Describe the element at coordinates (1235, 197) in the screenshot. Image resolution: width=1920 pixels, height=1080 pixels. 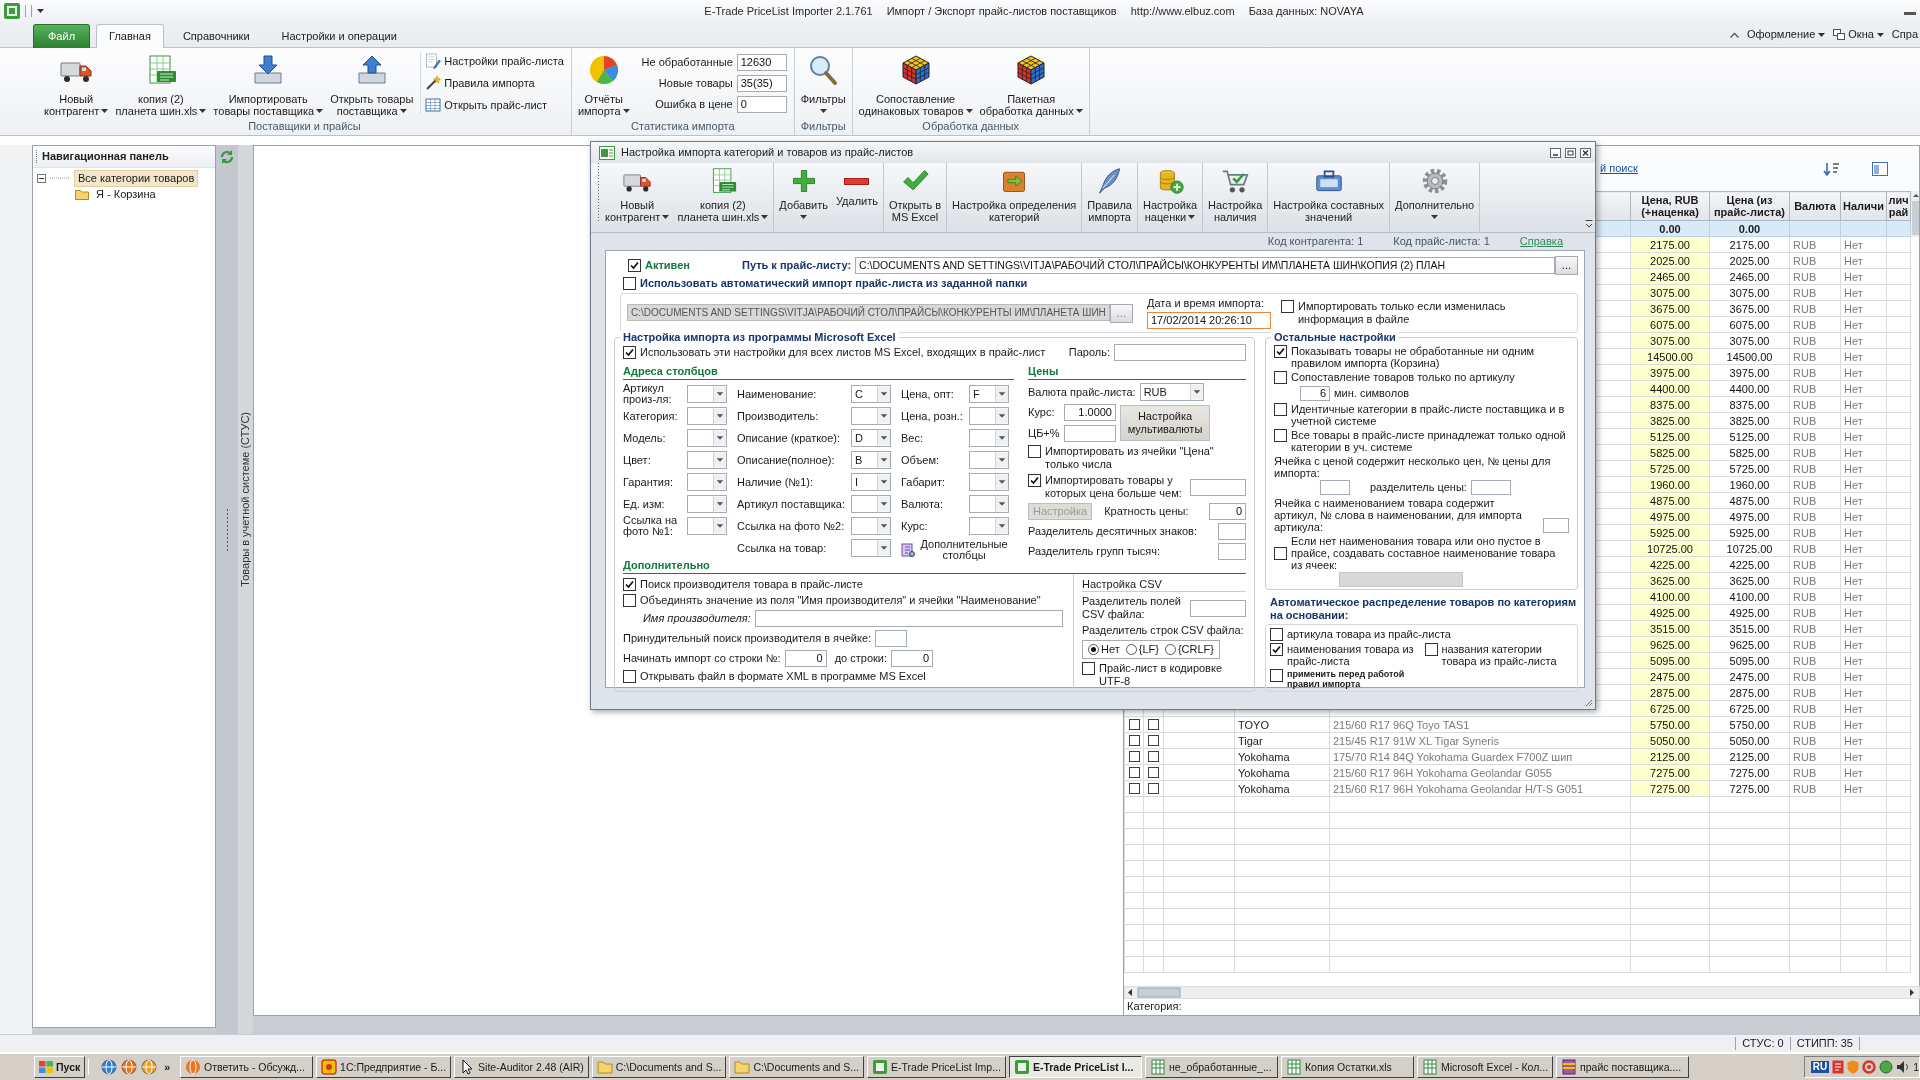
I see `toolbar-button: Настройка наличия` at that location.